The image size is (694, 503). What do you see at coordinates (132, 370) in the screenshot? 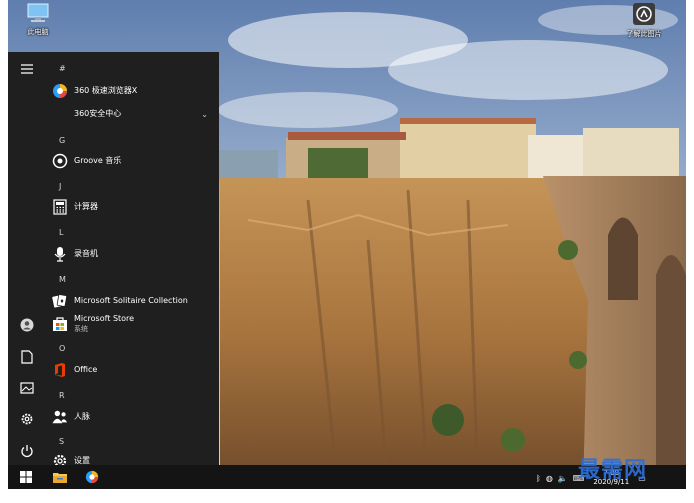
I see `app-office: Office` at bounding box center [132, 370].